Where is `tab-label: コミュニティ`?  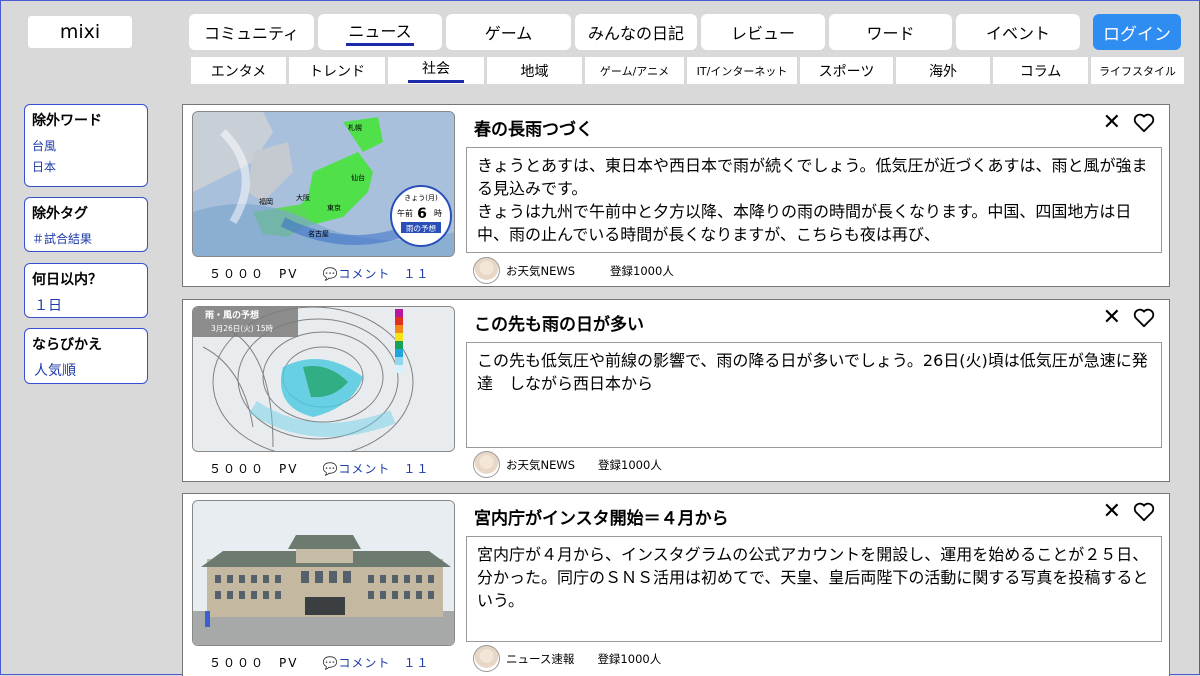 tab-label: コミュニティ is located at coordinates (251, 33).